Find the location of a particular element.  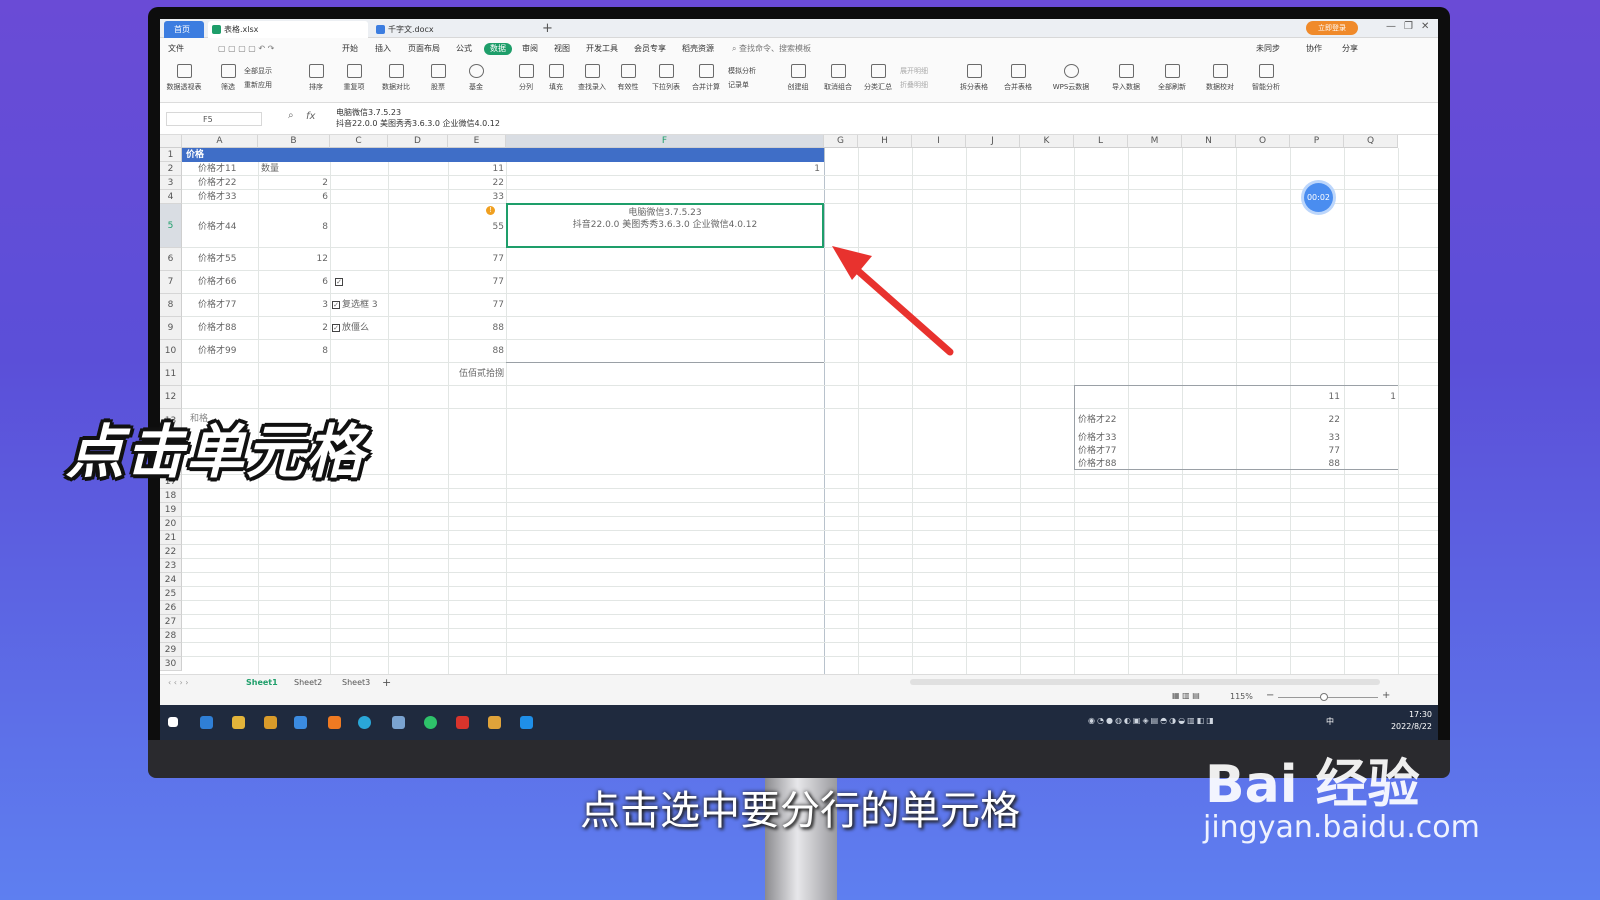

watermark-url: jingyan.baidu.com is located at coordinates (1341, 827).